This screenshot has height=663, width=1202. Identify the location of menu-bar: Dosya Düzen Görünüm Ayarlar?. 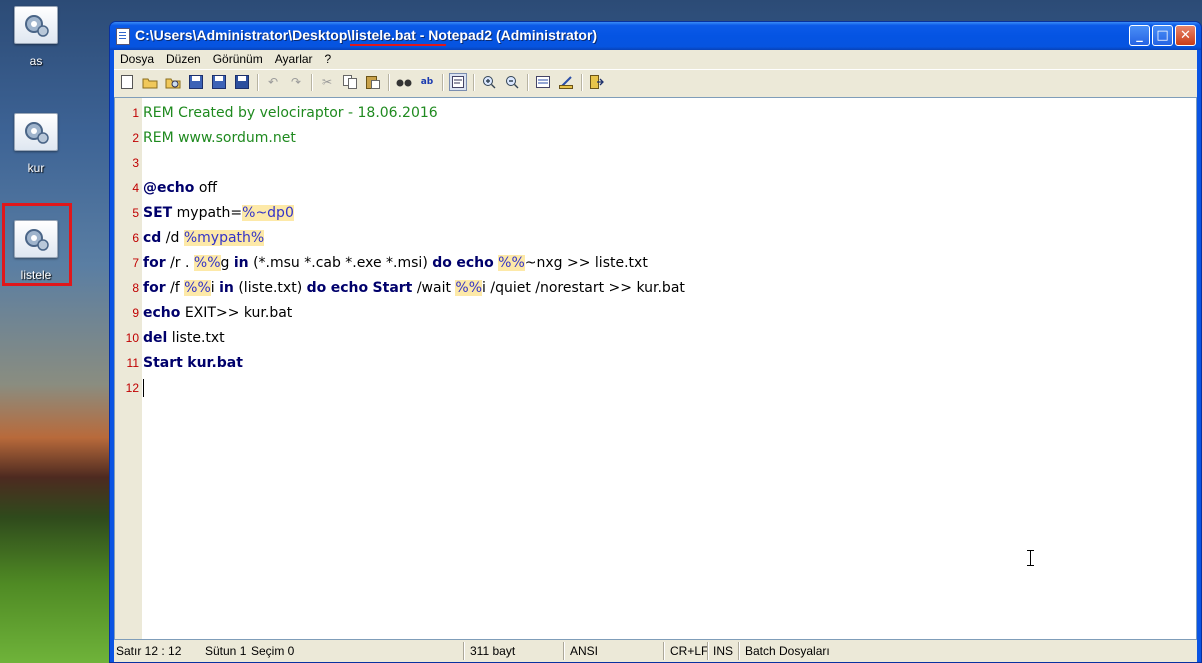
(655, 59).